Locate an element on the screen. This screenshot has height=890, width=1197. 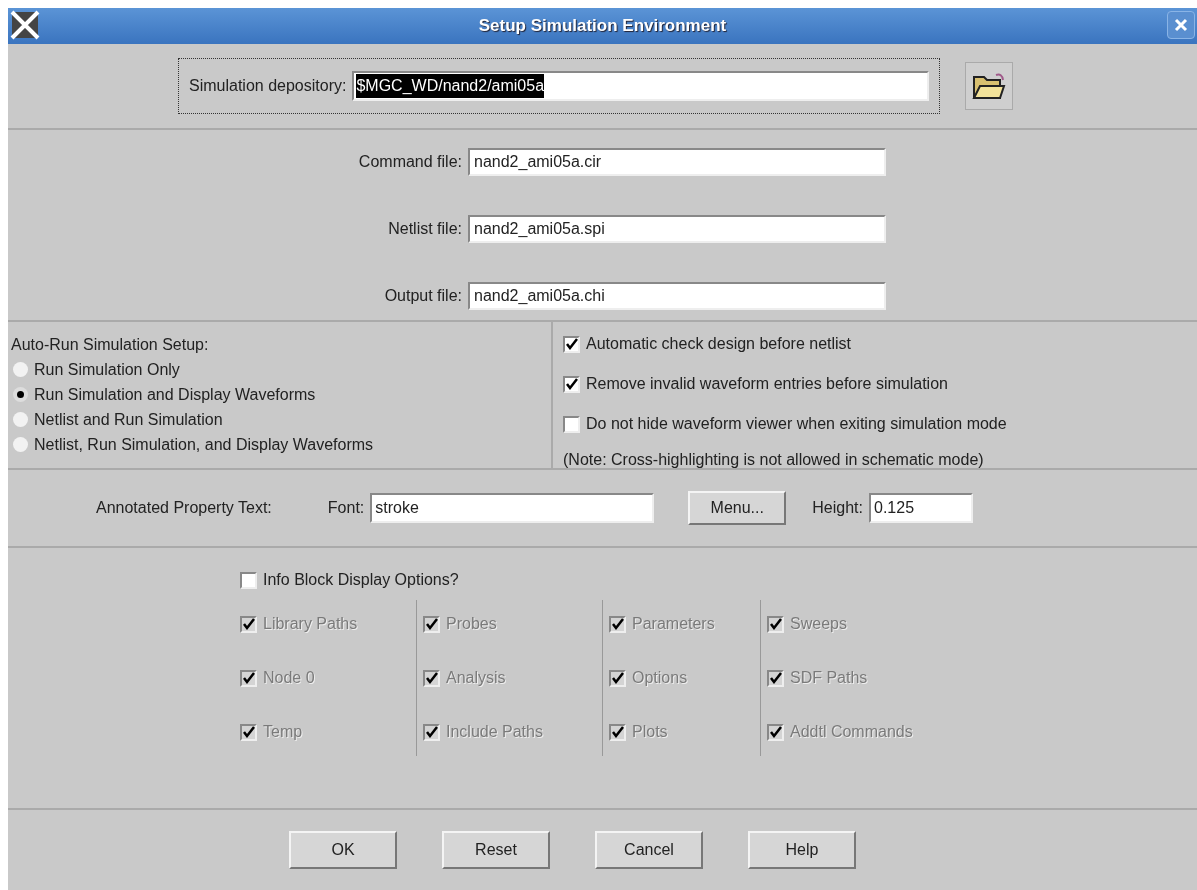
text-field: nand2_ami05a.spi is located at coordinates (677, 229).